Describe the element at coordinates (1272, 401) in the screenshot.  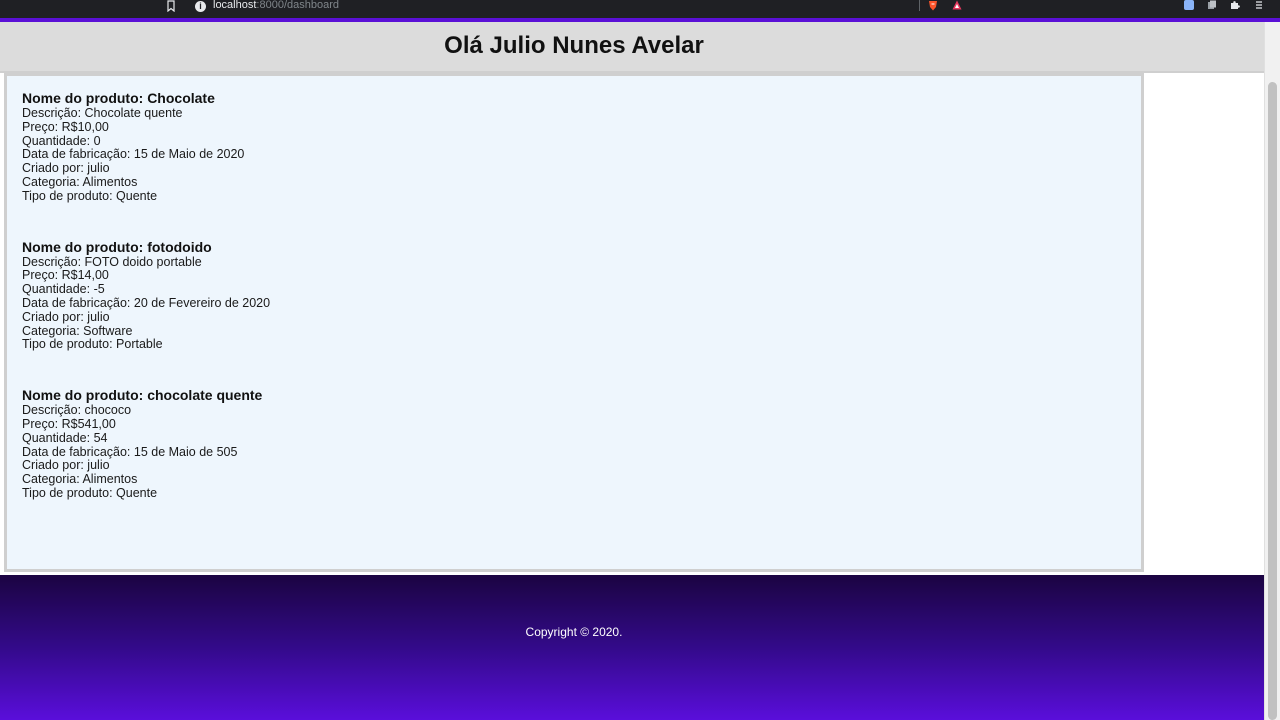
I see `scrollbar-thumb` at that location.